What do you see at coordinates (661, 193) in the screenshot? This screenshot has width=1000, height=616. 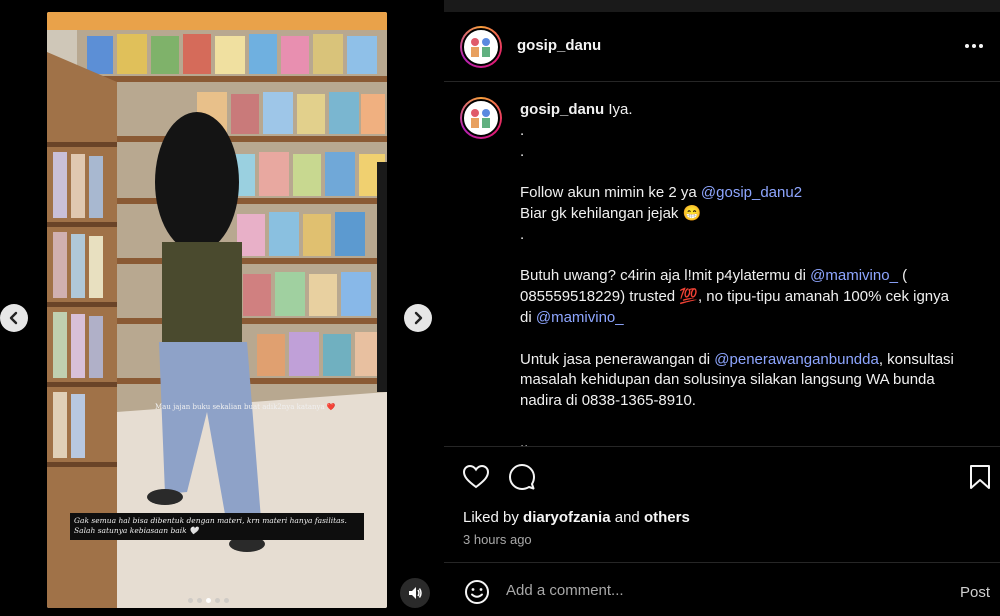 I see `caption-line: Follow akun mimin ke 2 ya @gosip_danu2` at bounding box center [661, 193].